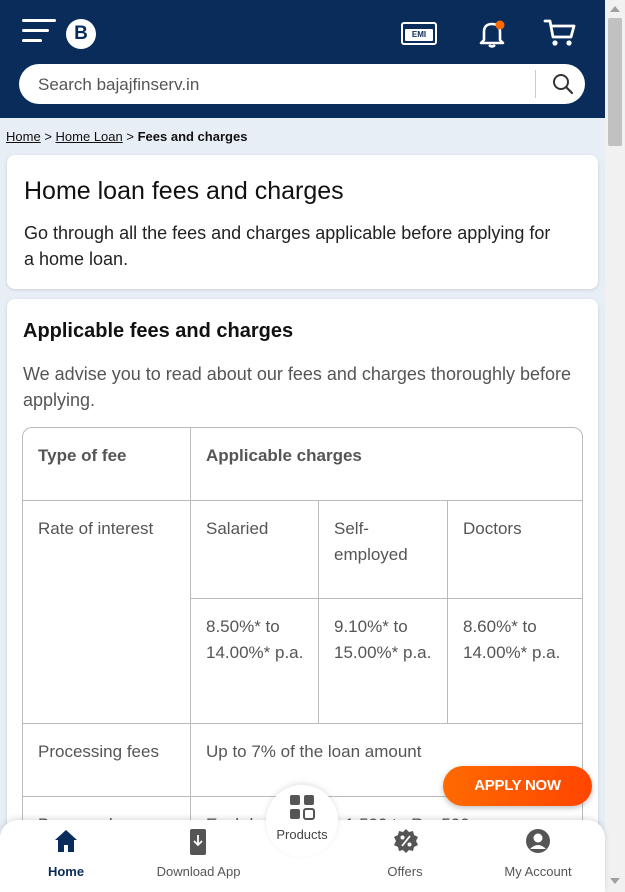  Describe the element at coordinates (492, 528) in the screenshot. I see `category-doctors: Doctors` at that location.